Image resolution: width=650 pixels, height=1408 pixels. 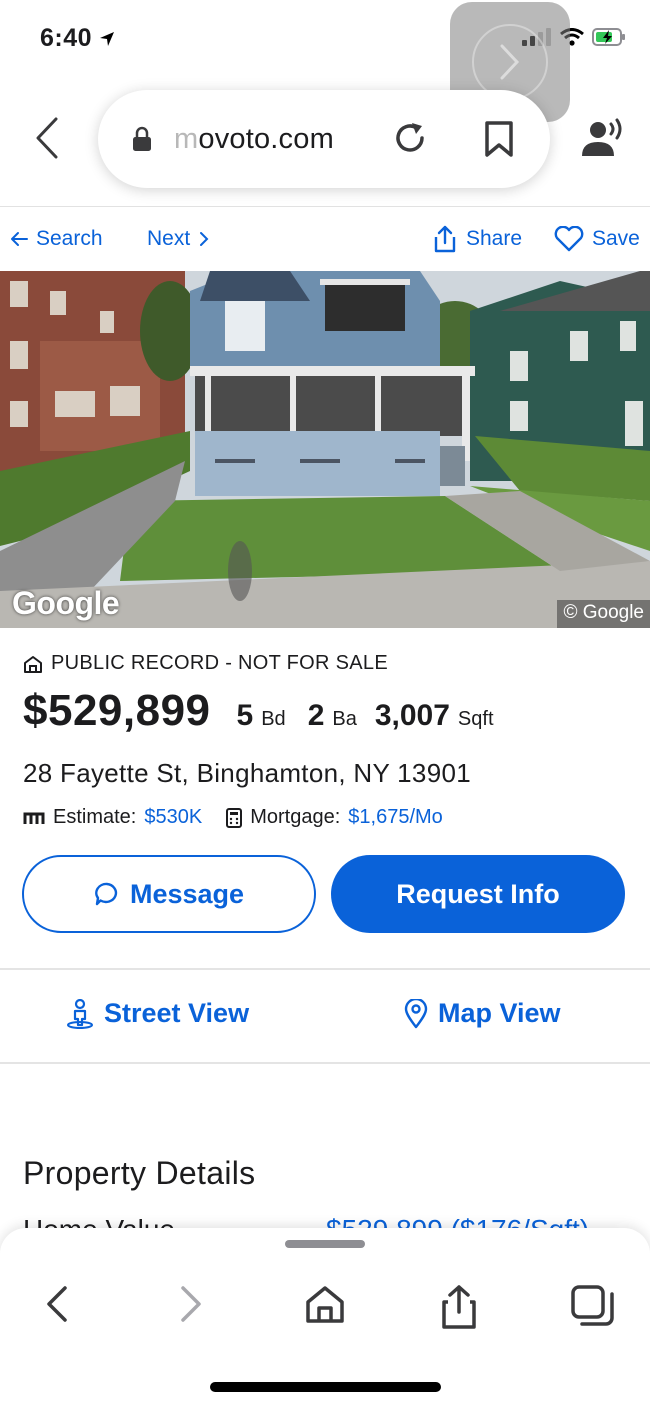 I want to click on toolbar-forward-icon, so click(x=191, y=1304).